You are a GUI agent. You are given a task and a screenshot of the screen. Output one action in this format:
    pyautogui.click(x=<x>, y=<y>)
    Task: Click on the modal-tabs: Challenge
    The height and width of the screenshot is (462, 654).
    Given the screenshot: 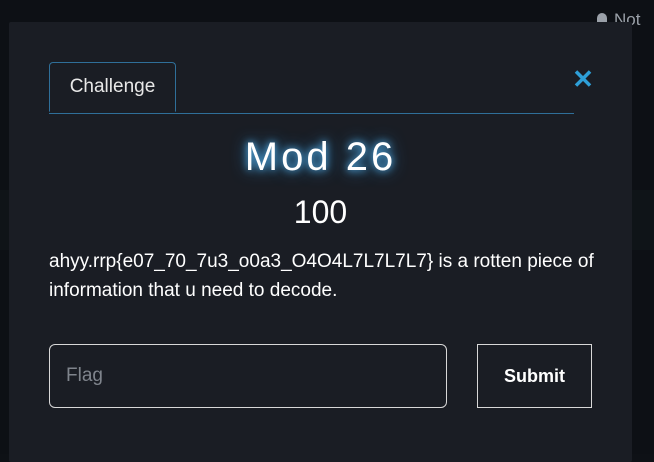 What is the action you would take?
    pyautogui.click(x=311, y=88)
    